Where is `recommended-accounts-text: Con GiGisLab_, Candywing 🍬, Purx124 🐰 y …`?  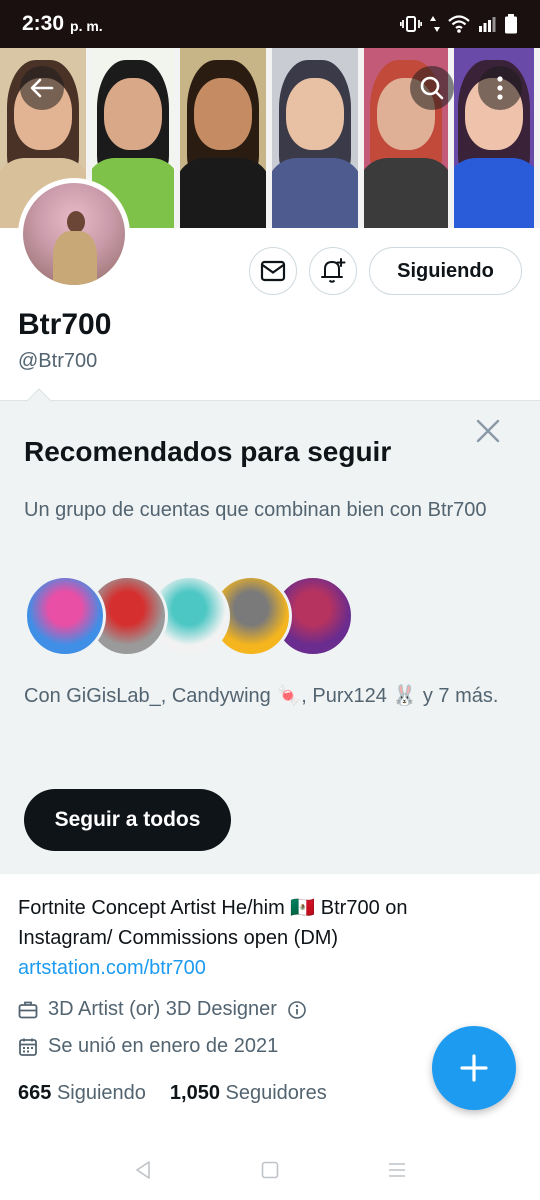 recommended-accounts-text: Con GiGisLab_, Candywing 🍬, Purx124 🐰 y … is located at coordinates (261, 696).